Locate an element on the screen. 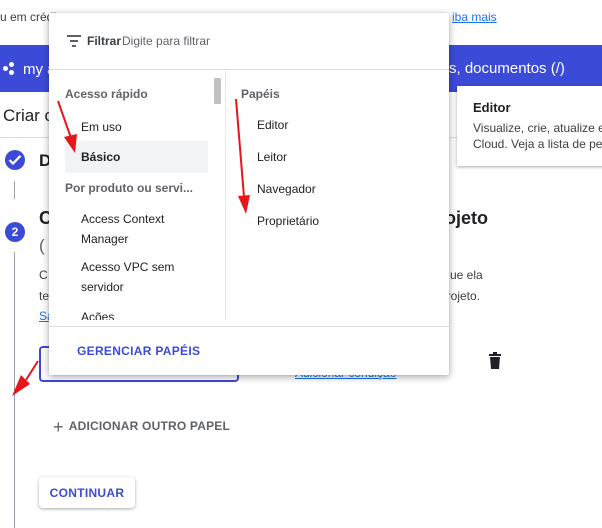 The image size is (602, 528). step2-description: te is located at coordinates (44, 296).